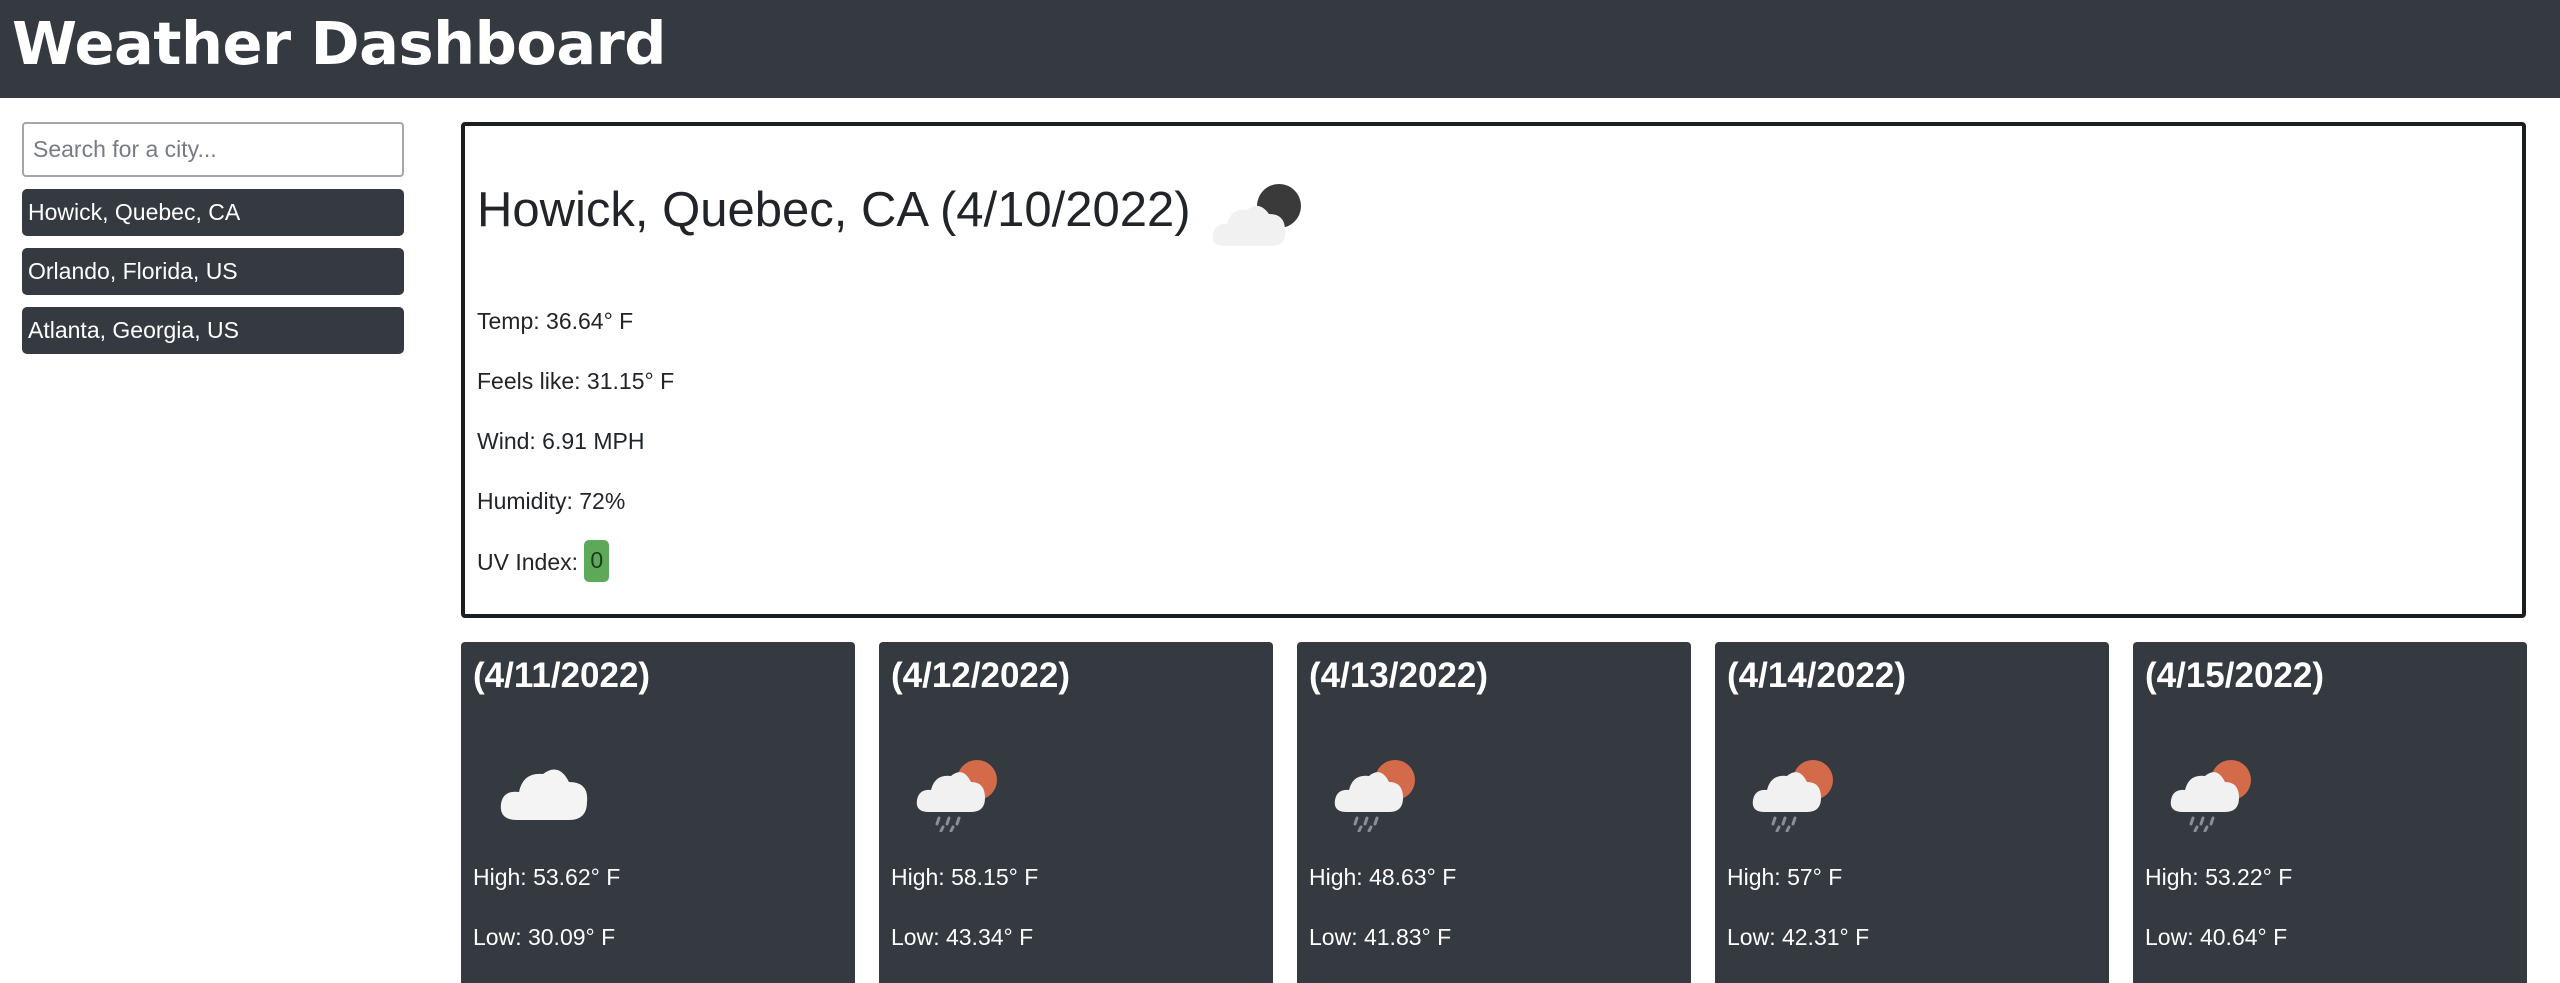 This screenshot has width=2560, height=983. I want to click on forecast-date: (4/11/2022), so click(562, 675).